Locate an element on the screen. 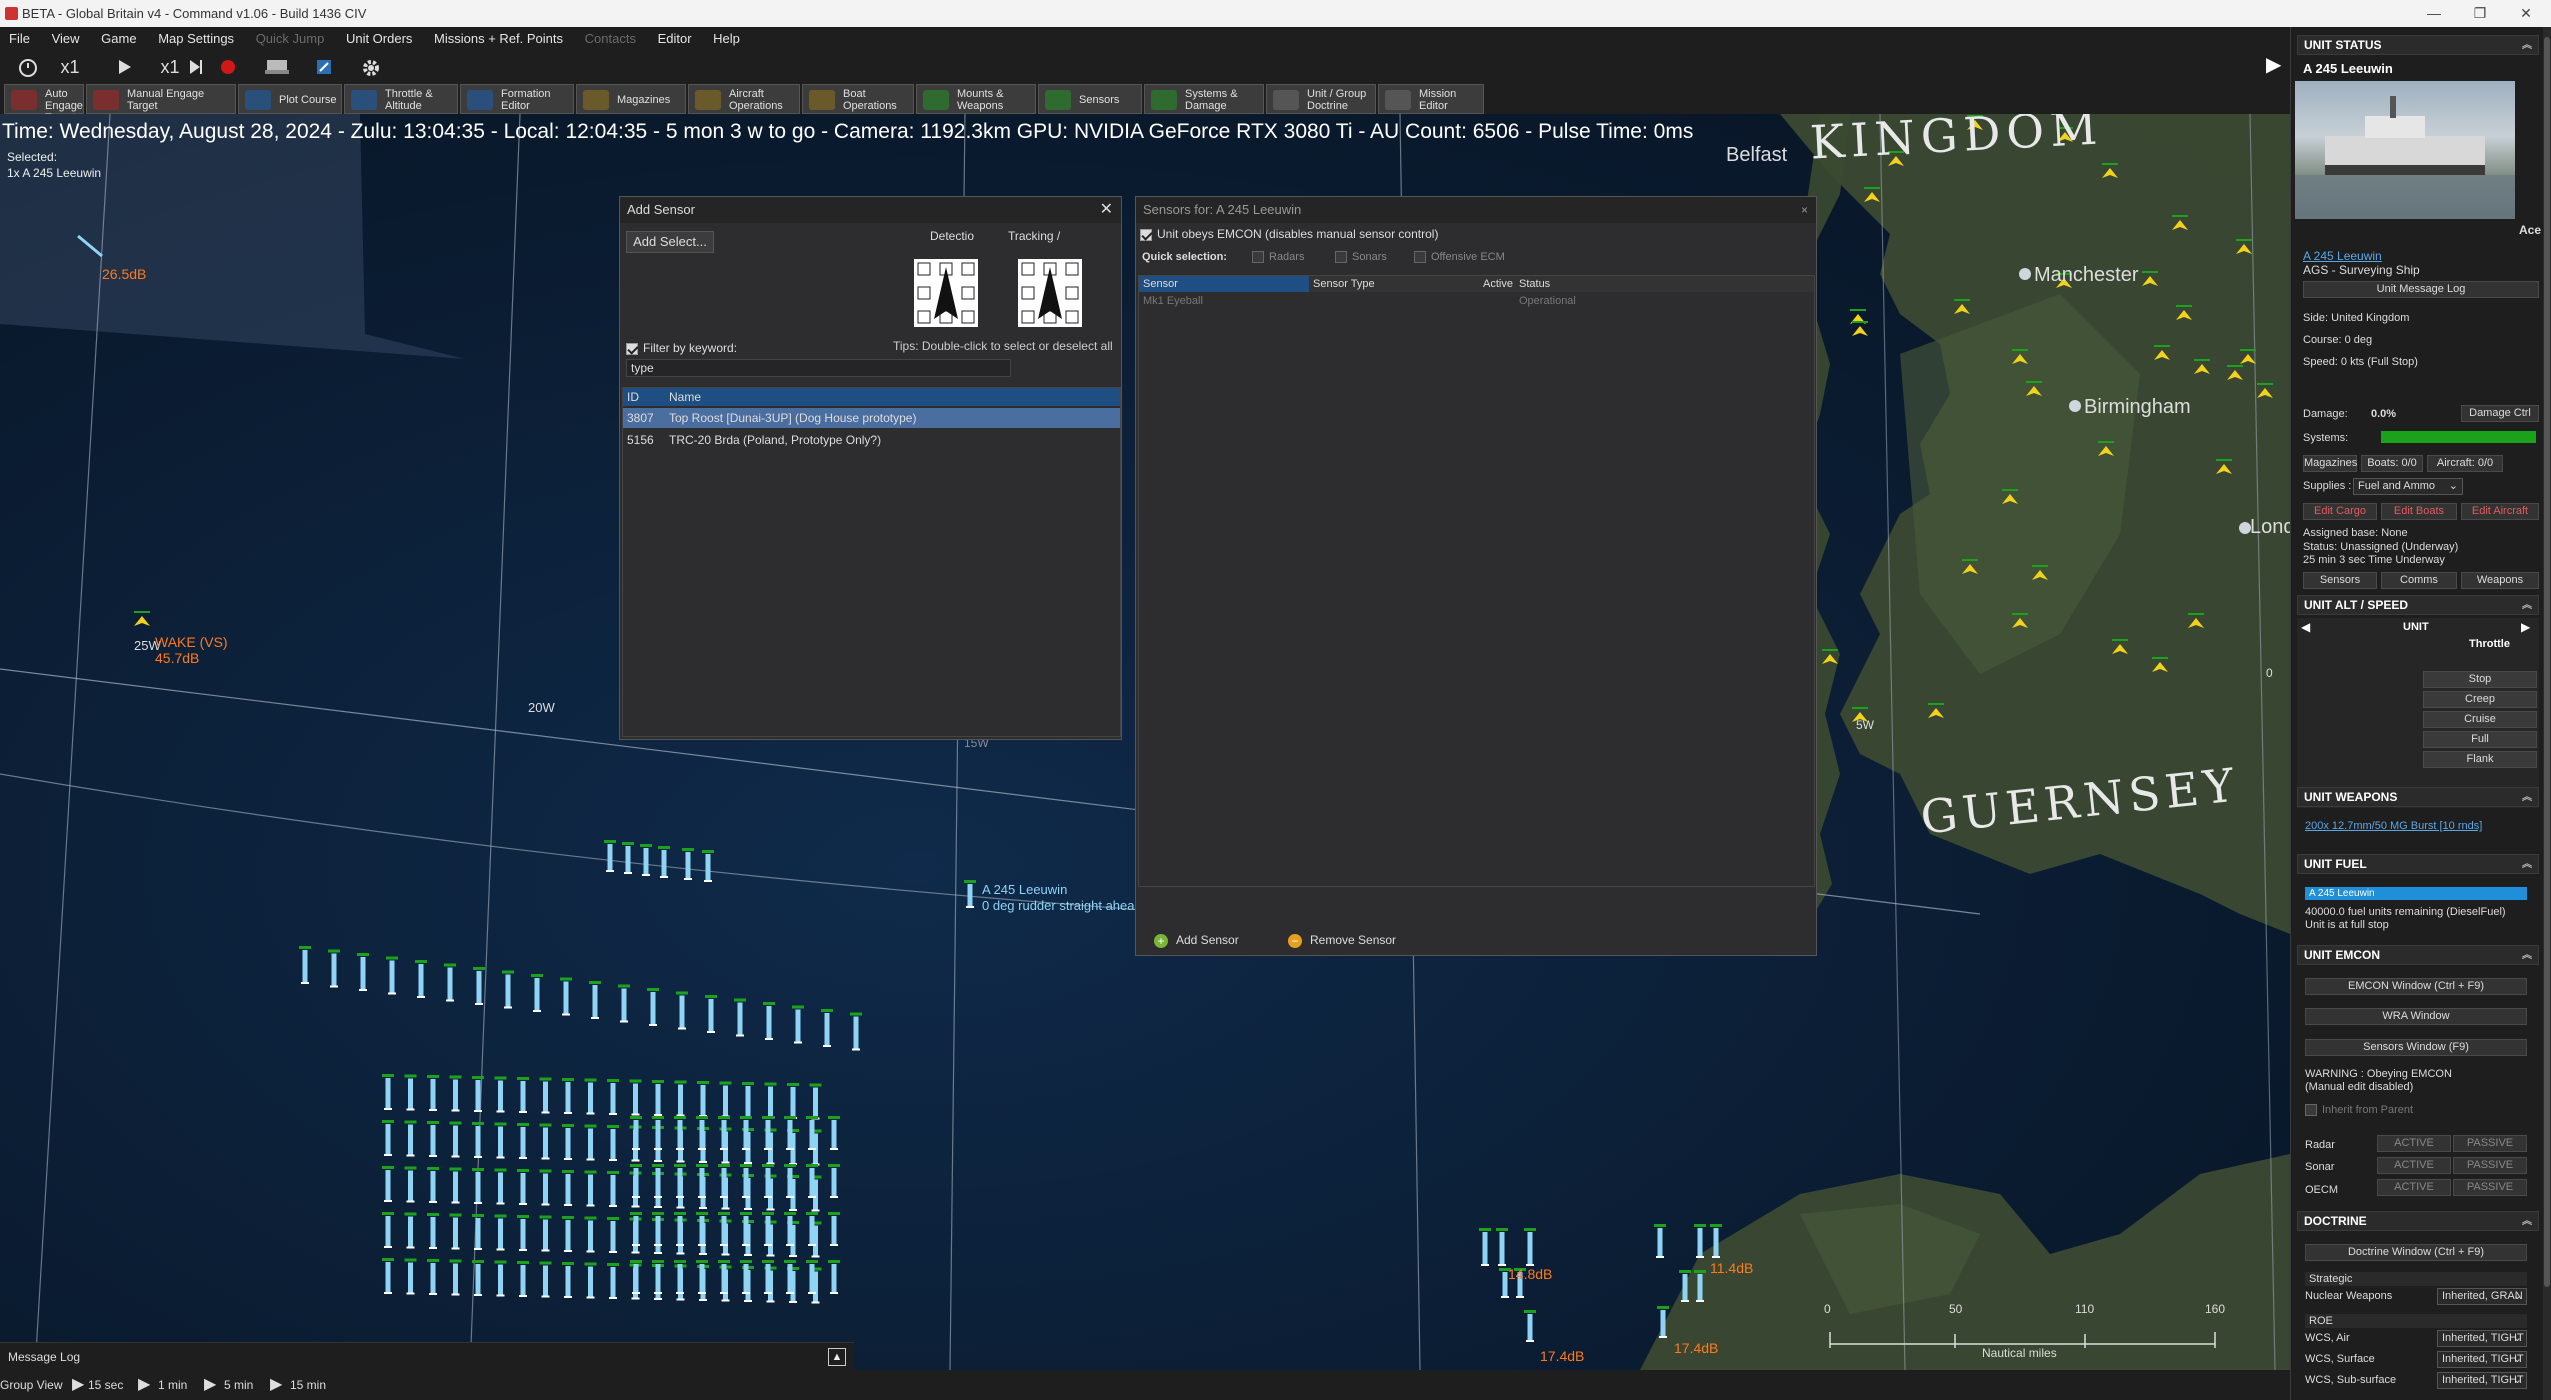 This screenshot has height=1400, width=2551. wcs-surface-select: Inherited, TIGHT ⌄ is located at coordinates (2482, 1359).